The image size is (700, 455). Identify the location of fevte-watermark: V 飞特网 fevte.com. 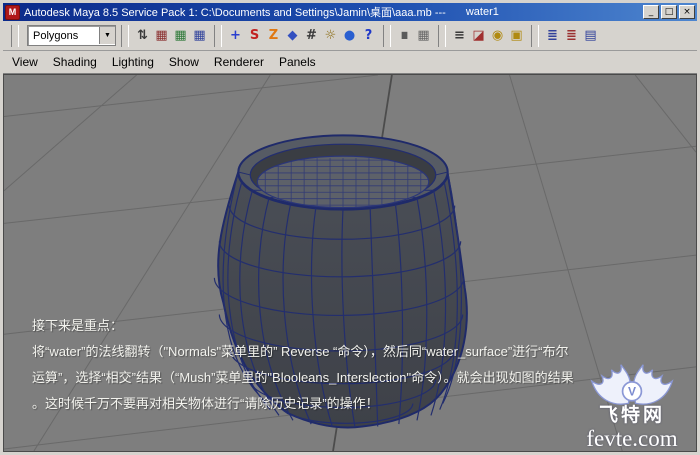
(632, 404).